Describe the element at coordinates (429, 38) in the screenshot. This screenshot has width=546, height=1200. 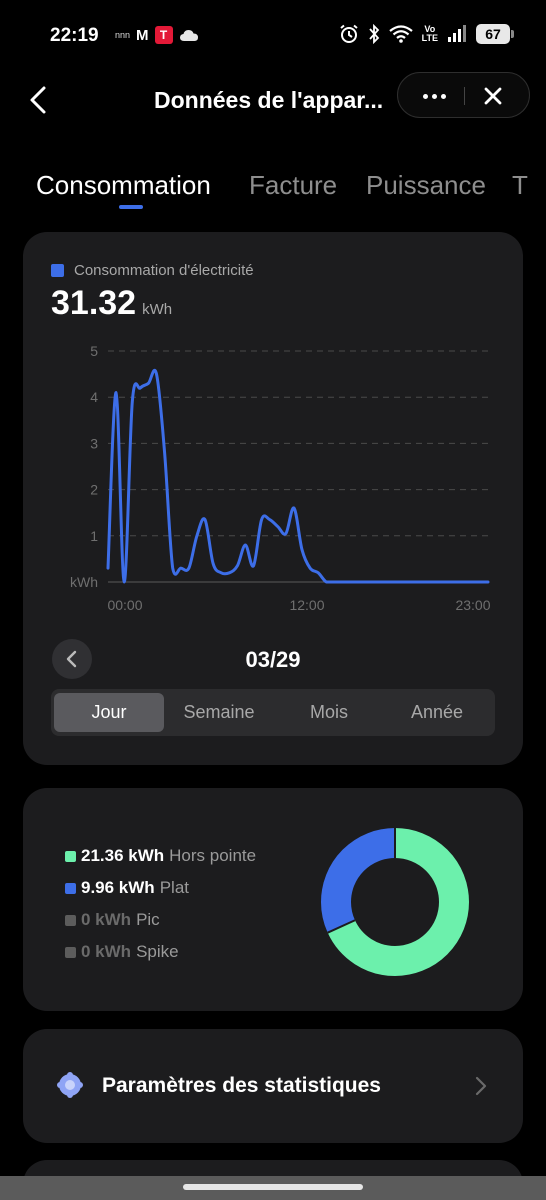
I see `volte-bottom: LTE` at that location.